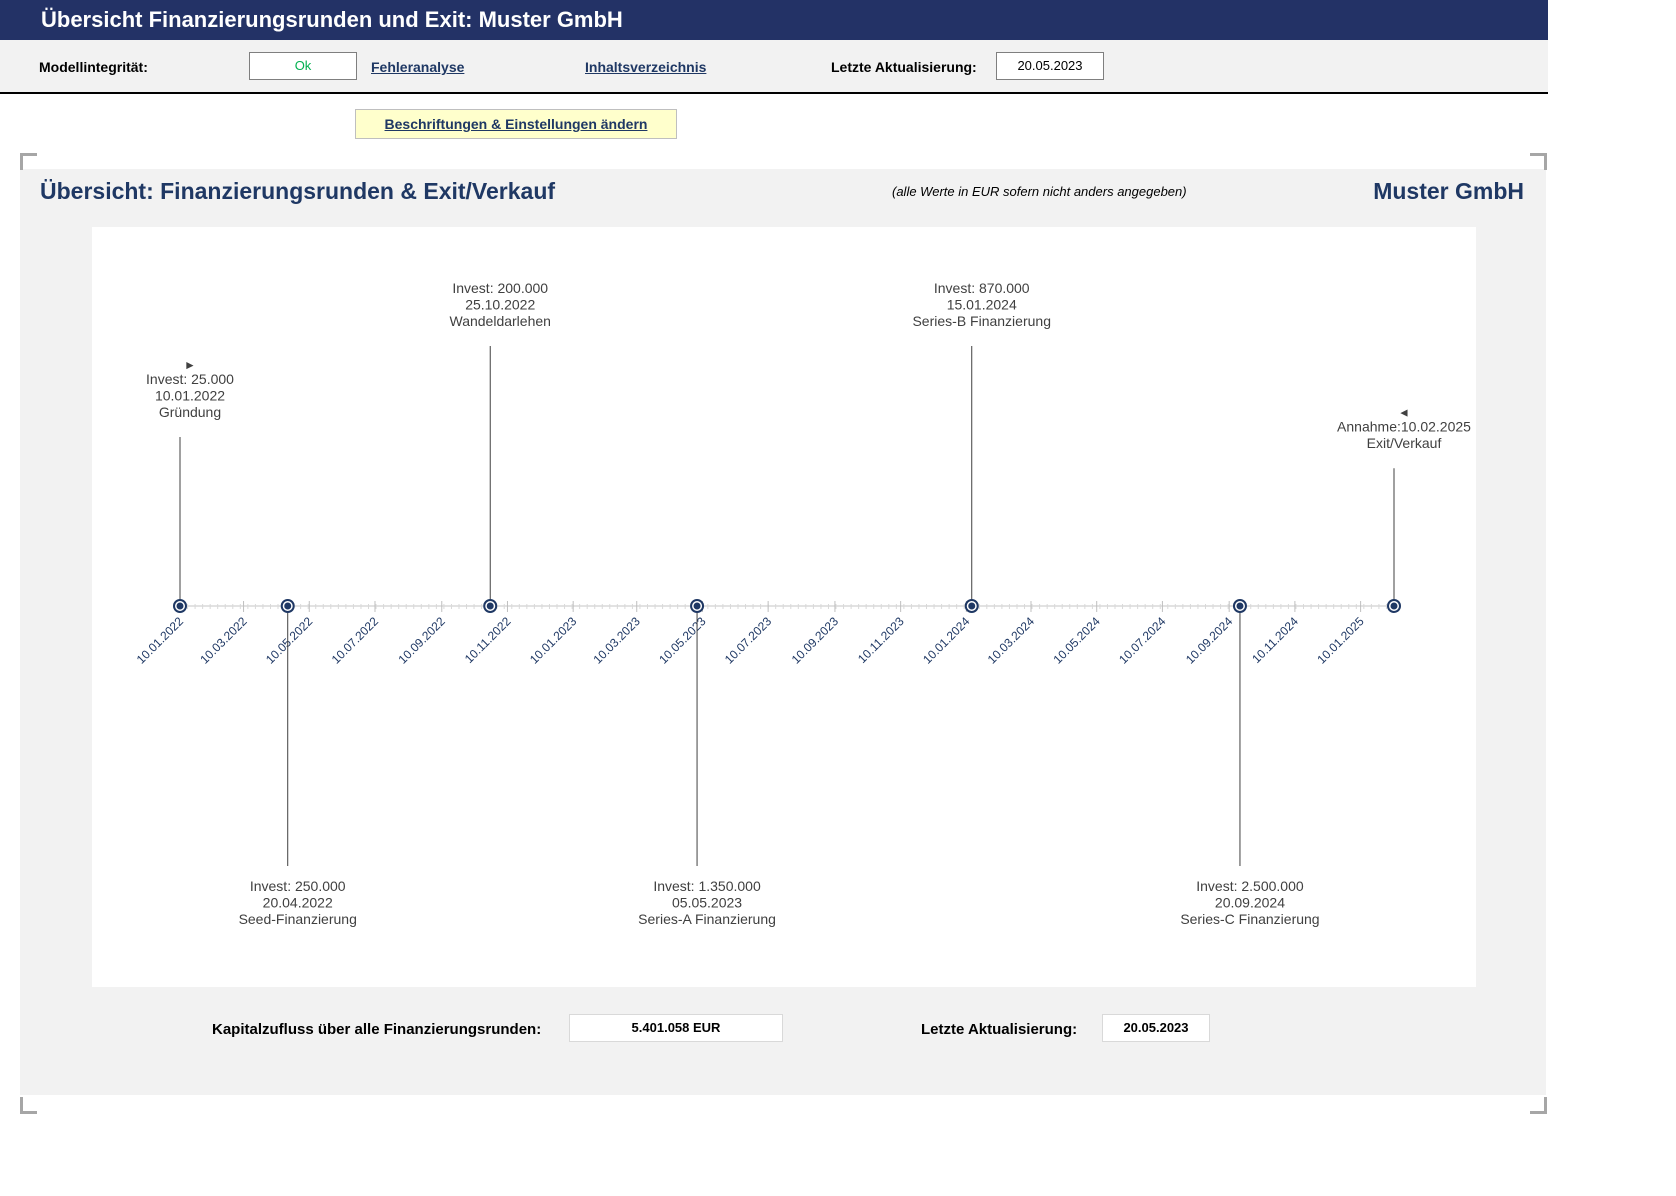 The width and height of the screenshot is (1676, 1196). I want to click on event-label: Invest: 250.000, so click(298, 886).